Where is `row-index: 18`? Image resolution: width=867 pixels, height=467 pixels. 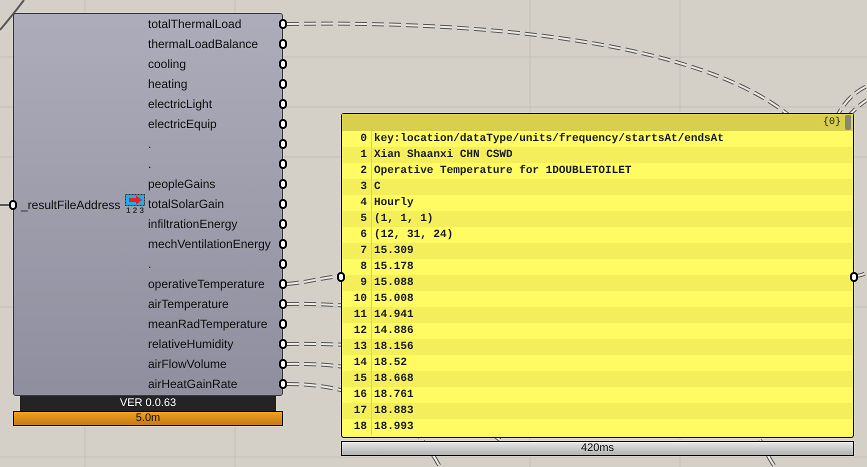 row-index: 18 is located at coordinates (357, 427).